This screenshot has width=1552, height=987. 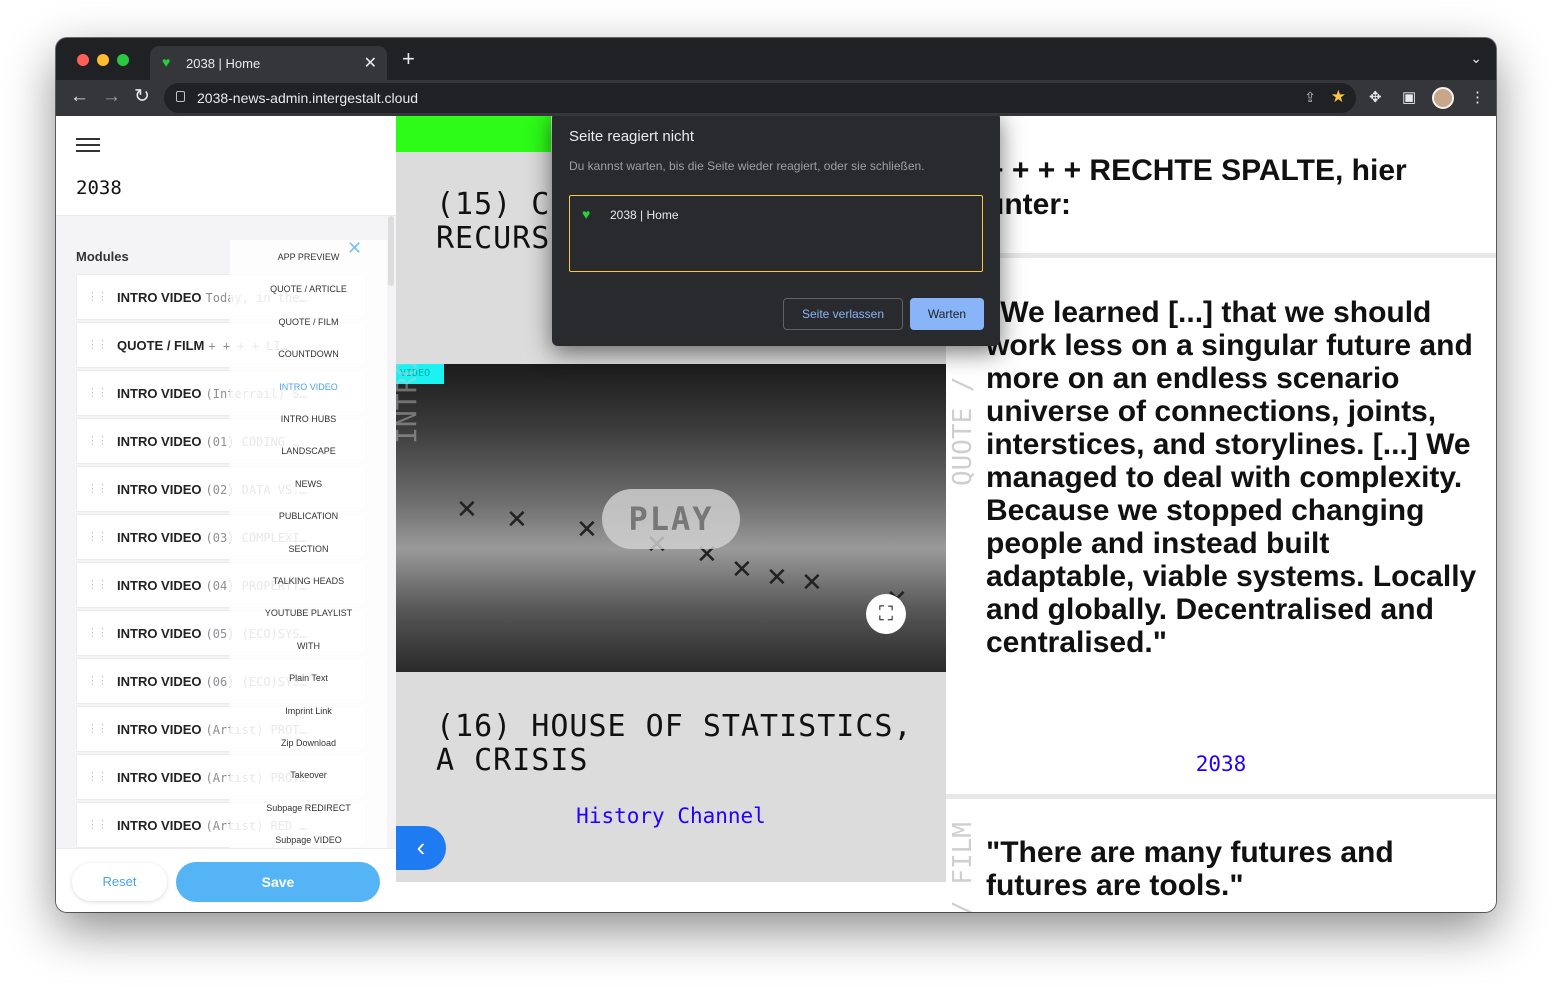 I want to click on dropdown-item: Zip Download, so click(x=308, y=743).